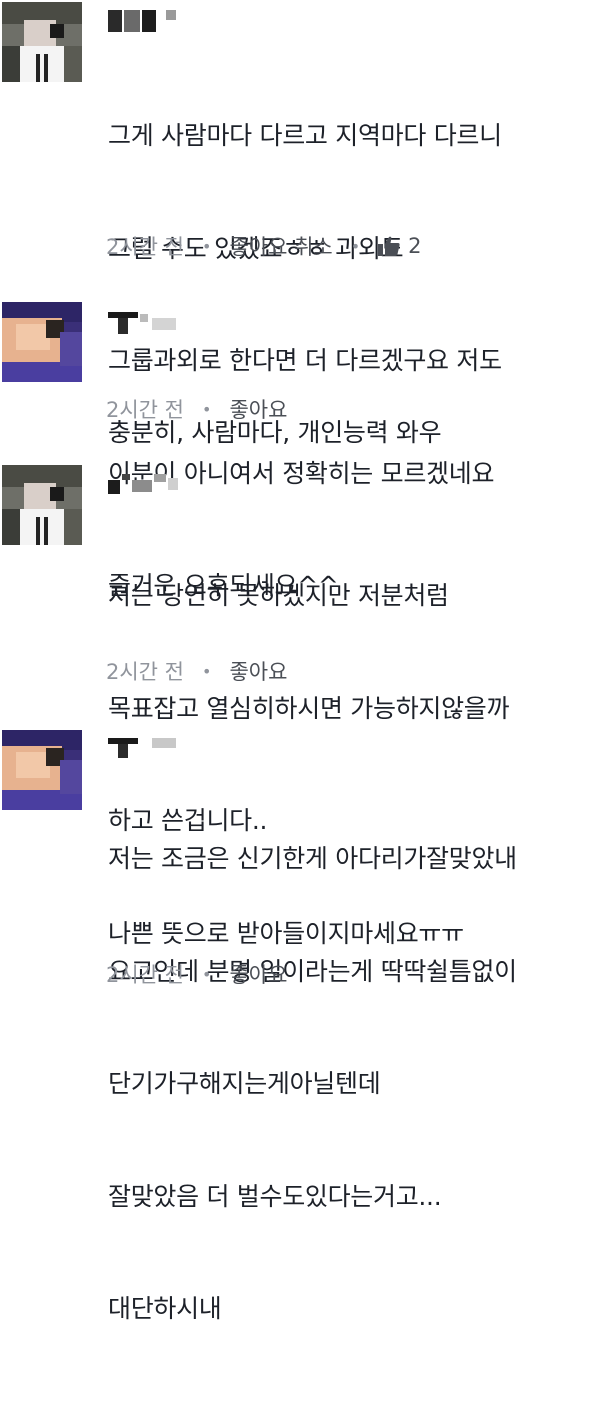 The width and height of the screenshot is (601, 1403). What do you see at coordinates (414, 246) in the screenshot?
I see `reaction-count: 2` at bounding box center [414, 246].